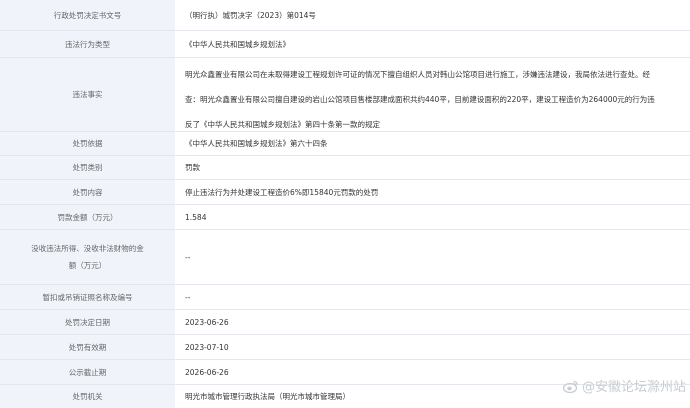 Image resolution: width=690 pixels, height=408 pixels. I want to click on label-license-suspension: 暂扣或吊销证照名称及编号, so click(87, 297).